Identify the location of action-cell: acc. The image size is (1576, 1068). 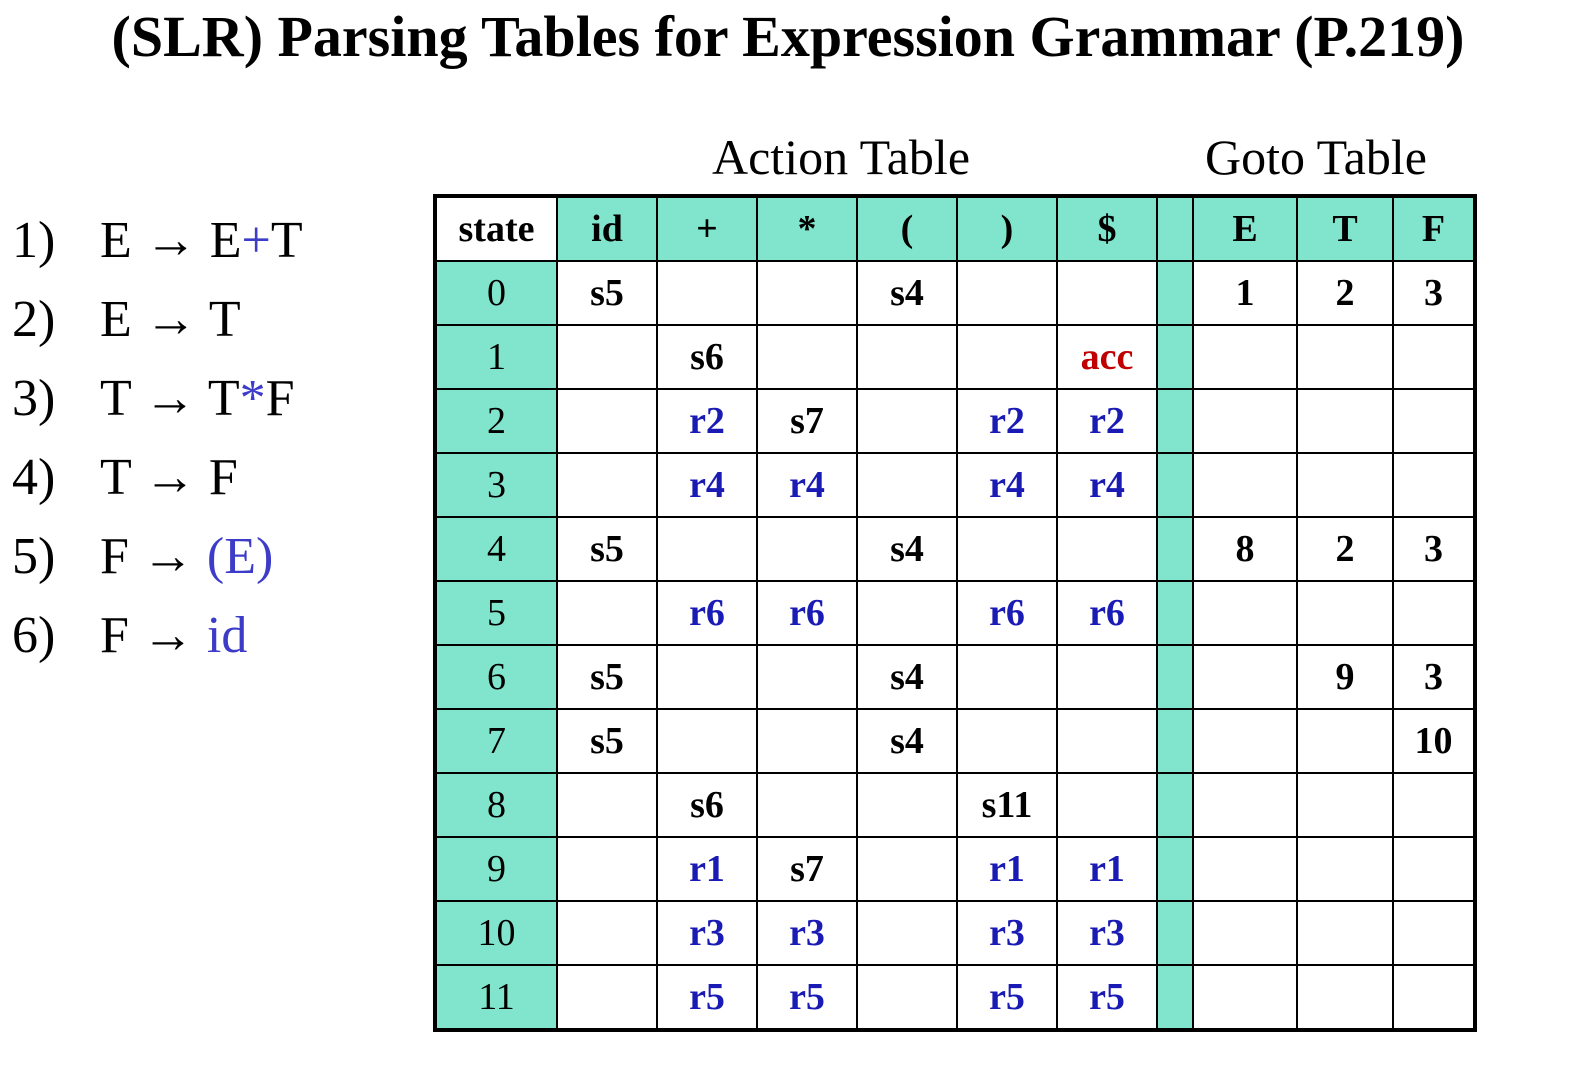
(1107, 357).